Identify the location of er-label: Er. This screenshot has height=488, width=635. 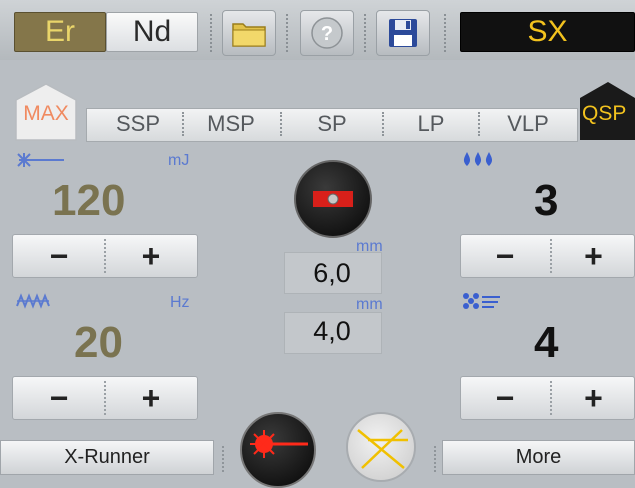
(60, 31).